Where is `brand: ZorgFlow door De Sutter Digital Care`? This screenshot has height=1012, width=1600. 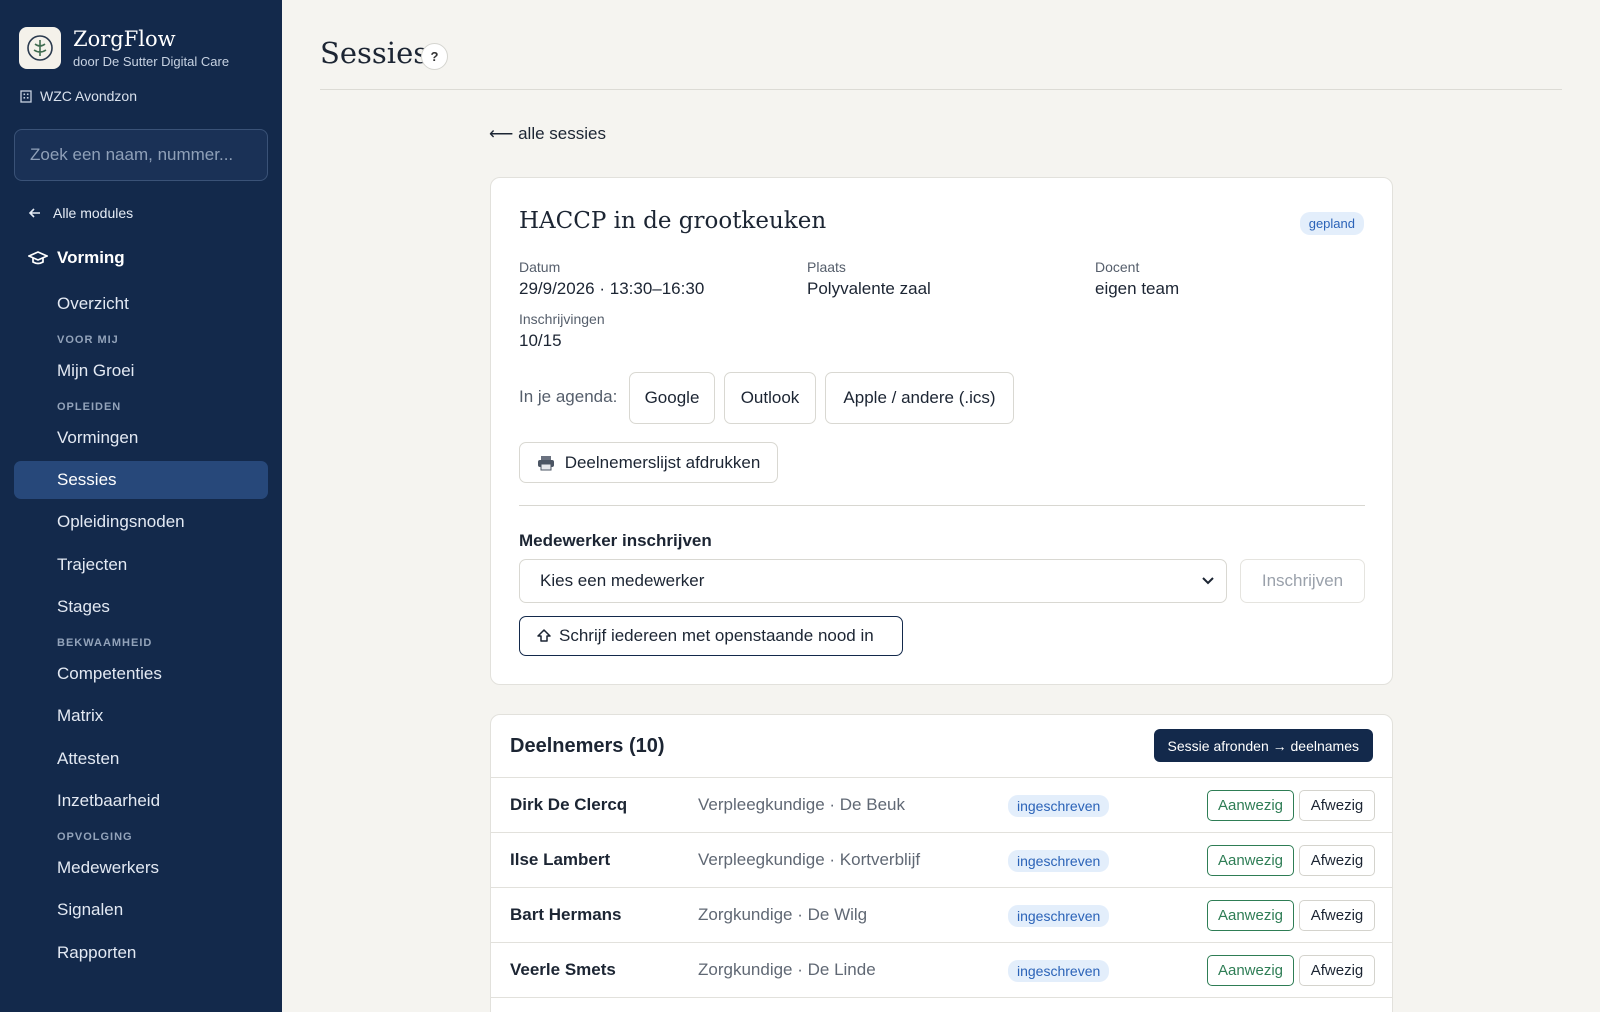 brand: ZorgFlow door De Sutter Digital Care is located at coordinates (124, 48).